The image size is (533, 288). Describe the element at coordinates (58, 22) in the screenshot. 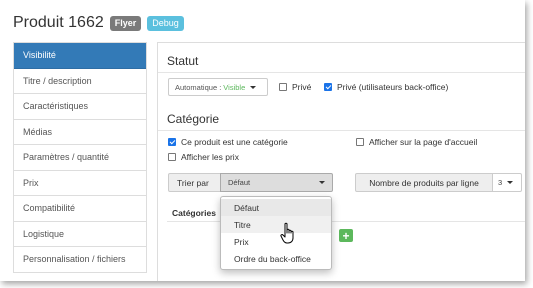

I see `page-title: Produit 1662` at that location.